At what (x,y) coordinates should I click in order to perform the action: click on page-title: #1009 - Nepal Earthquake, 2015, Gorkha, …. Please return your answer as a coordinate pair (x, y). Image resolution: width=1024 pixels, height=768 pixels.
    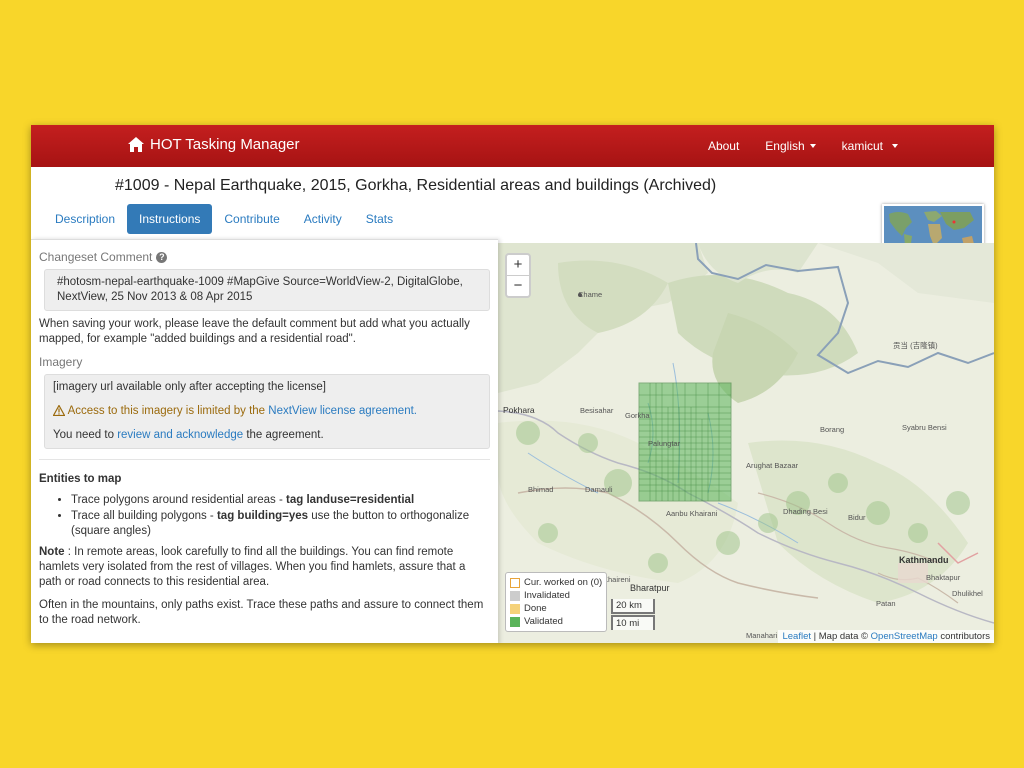
    Looking at the image, I should click on (416, 185).